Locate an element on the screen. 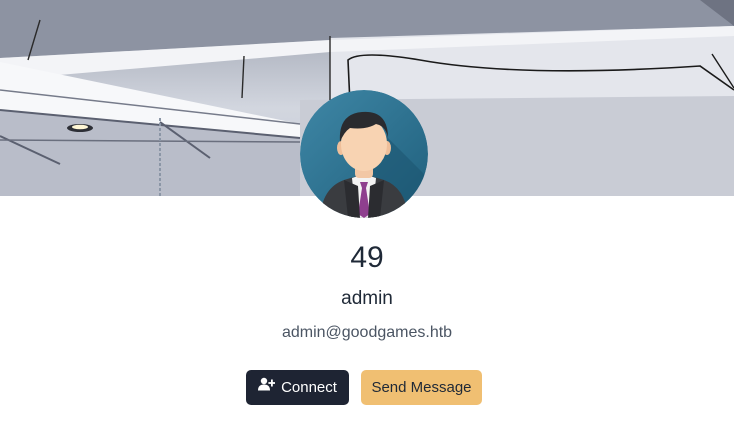 This screenshot has height=447, width=734. username: admin is located at coordinates (367, 298).